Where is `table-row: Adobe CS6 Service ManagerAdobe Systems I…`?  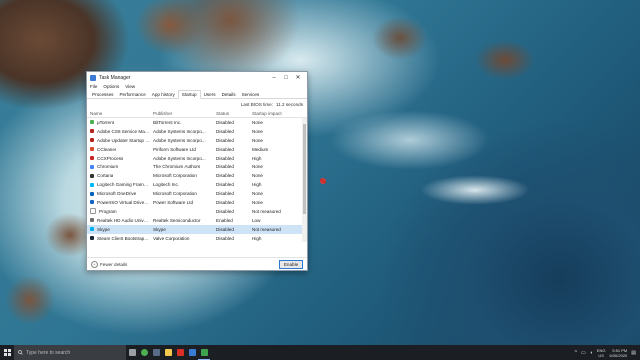 table-row: Adobe CS6 Service ManagerAdobe Systems I… is located at coordinates (197, 131).